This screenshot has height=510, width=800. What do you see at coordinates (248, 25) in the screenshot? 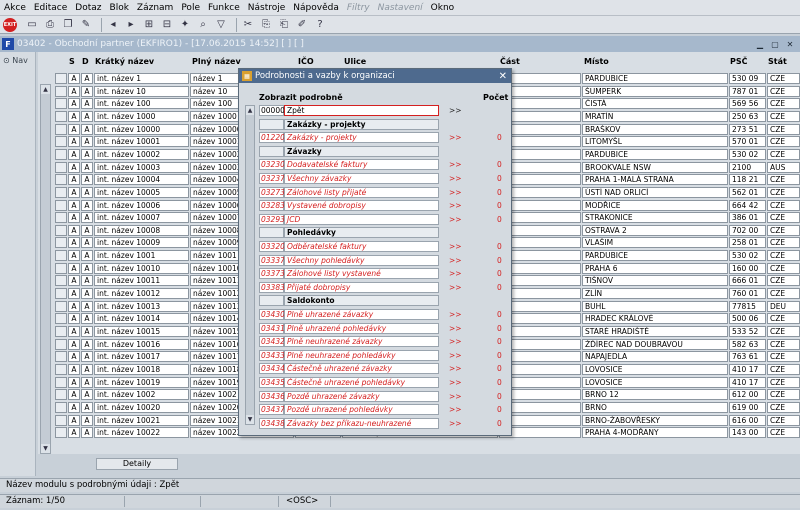
I see `cut-icon: ✂` at bounding box center [248, 25].